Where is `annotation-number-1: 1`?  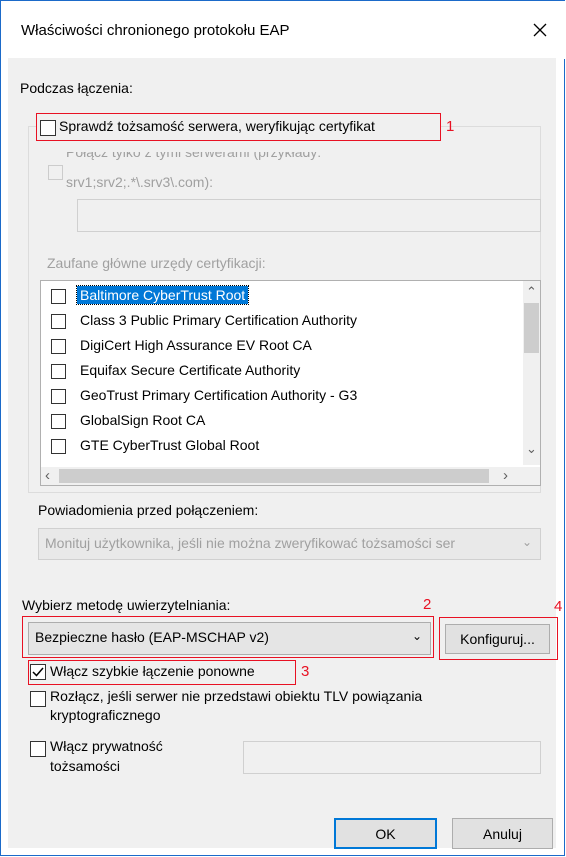
annotation-number-1: 1 is located at coordinates (450, 126).